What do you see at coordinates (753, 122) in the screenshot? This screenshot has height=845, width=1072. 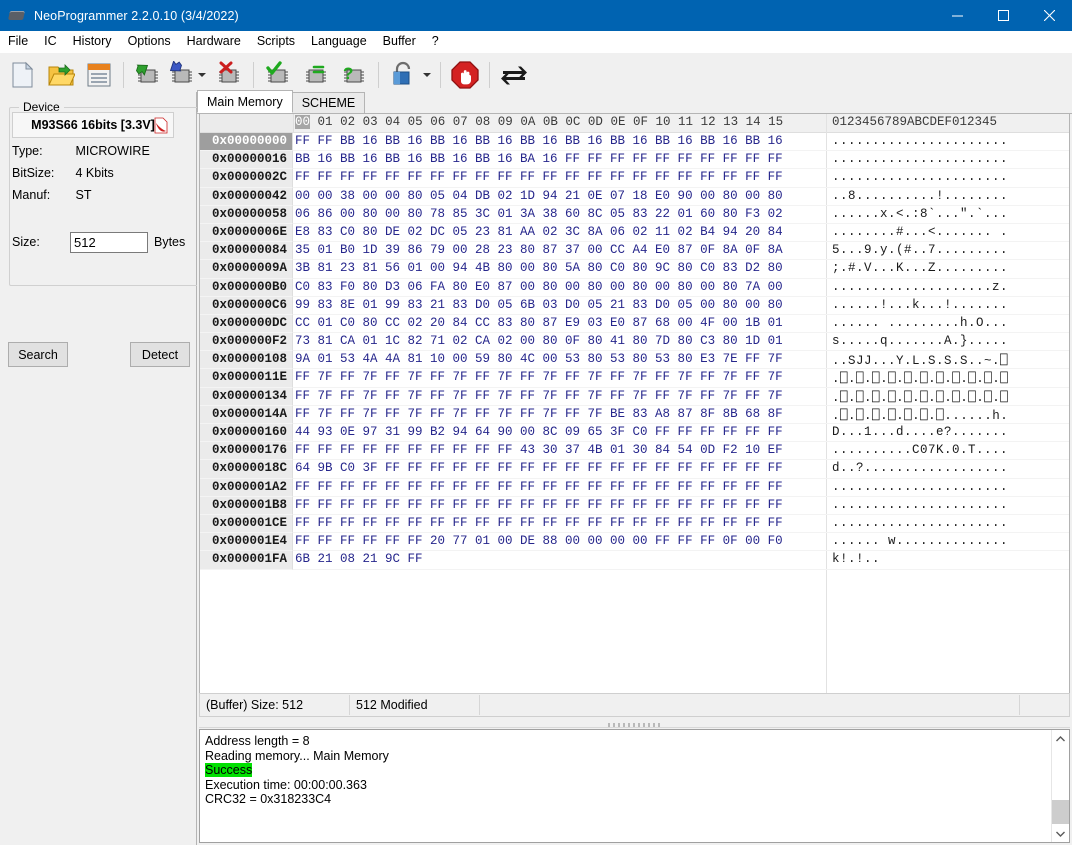 I see `hex-col-14: 14` at bounding box center [753, 122].